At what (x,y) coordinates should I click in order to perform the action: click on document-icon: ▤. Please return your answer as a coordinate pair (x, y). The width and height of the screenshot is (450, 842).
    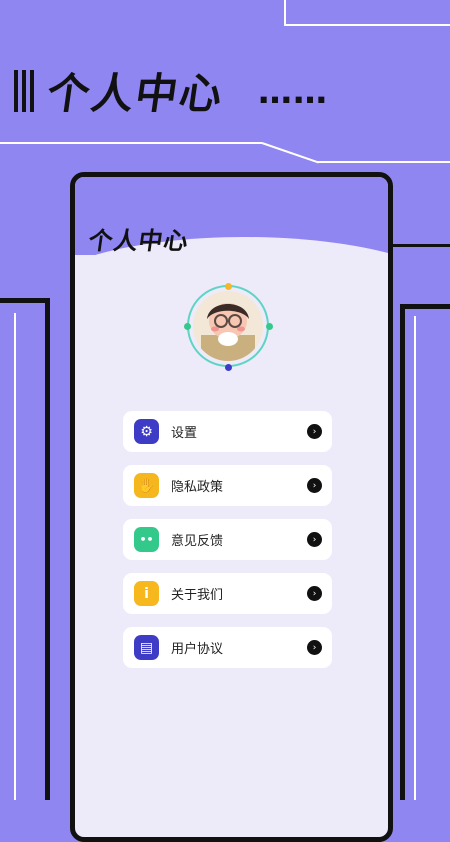
    Looking at the image, I should click on (146, 647).